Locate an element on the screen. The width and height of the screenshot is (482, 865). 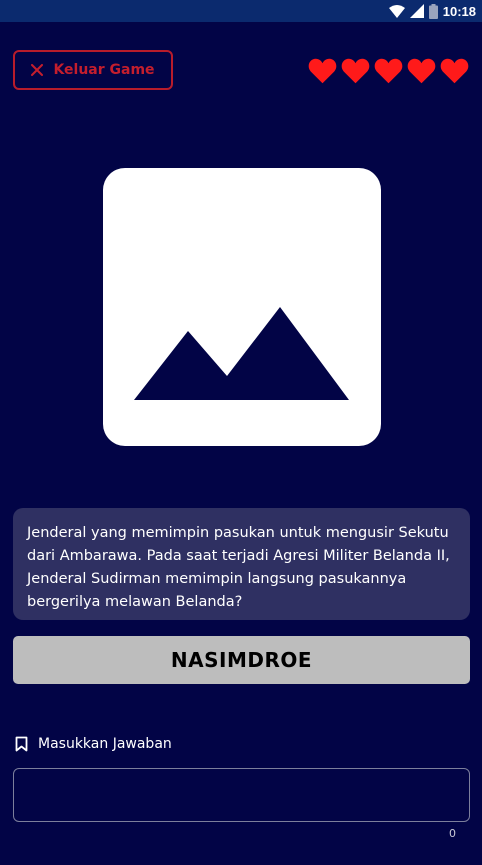
exit-game-label: Keluar Game is located at coordinates (104, 70).